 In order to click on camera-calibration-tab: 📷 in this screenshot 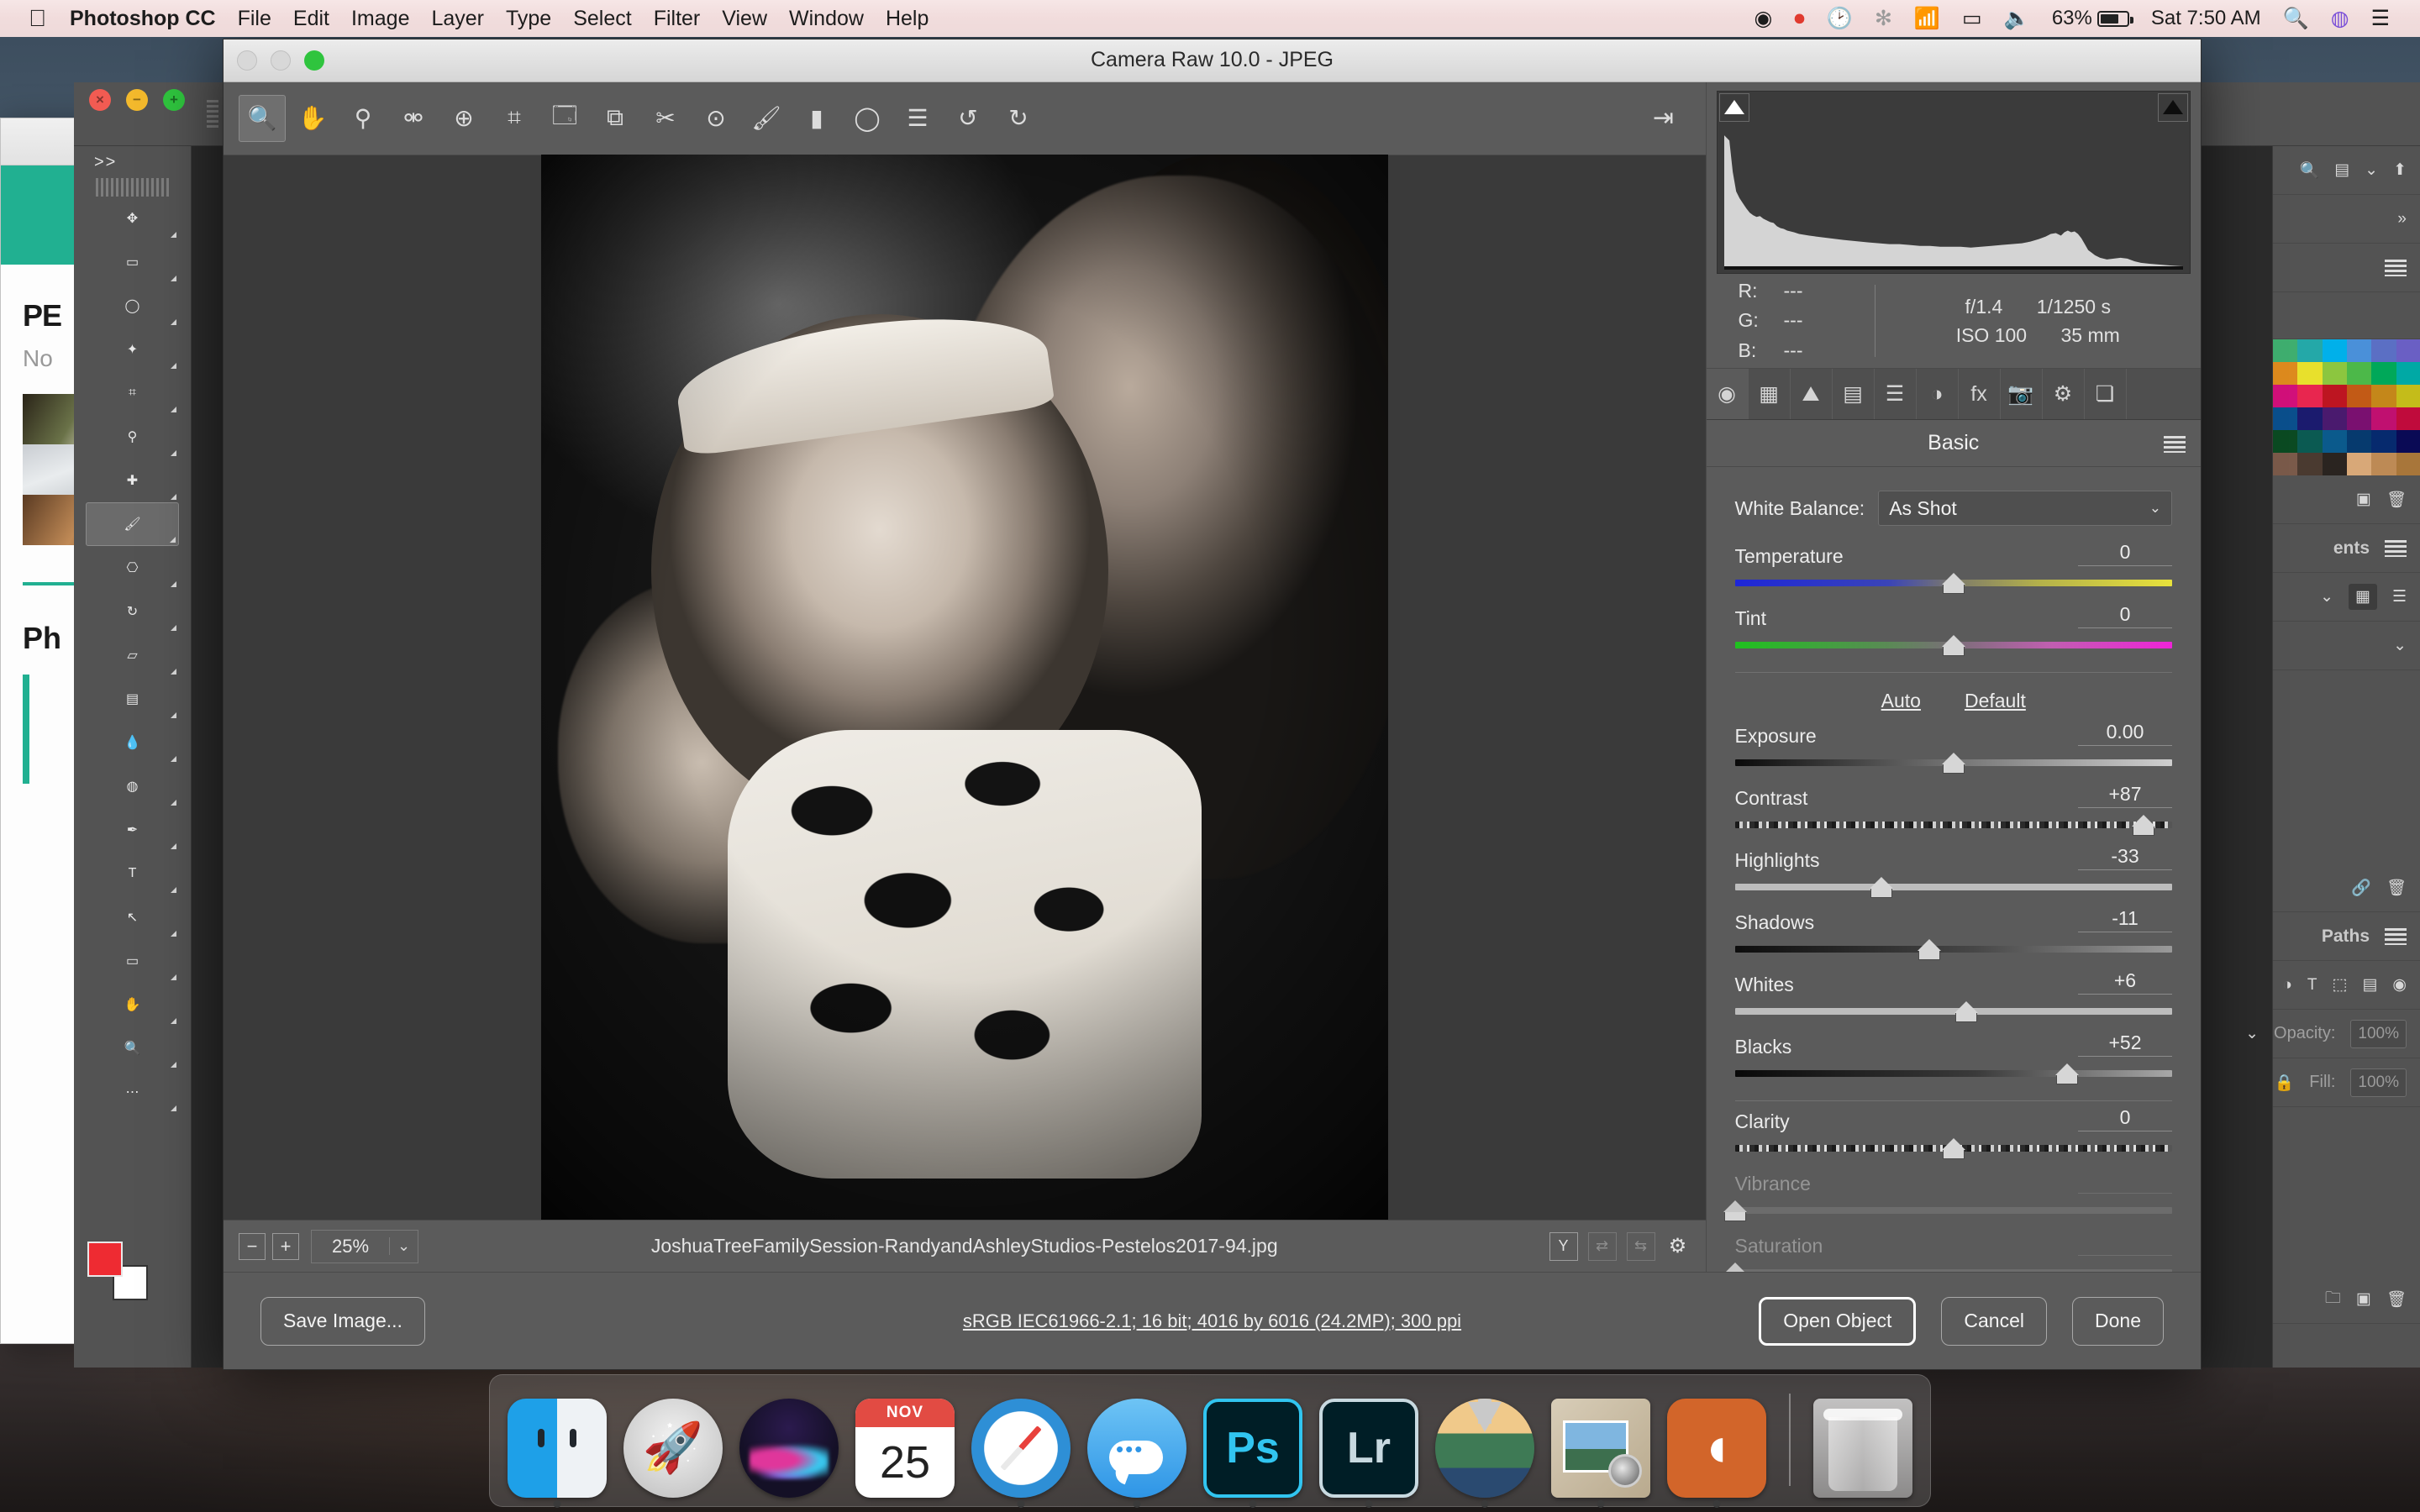, I will do `click(2022, 394)`.